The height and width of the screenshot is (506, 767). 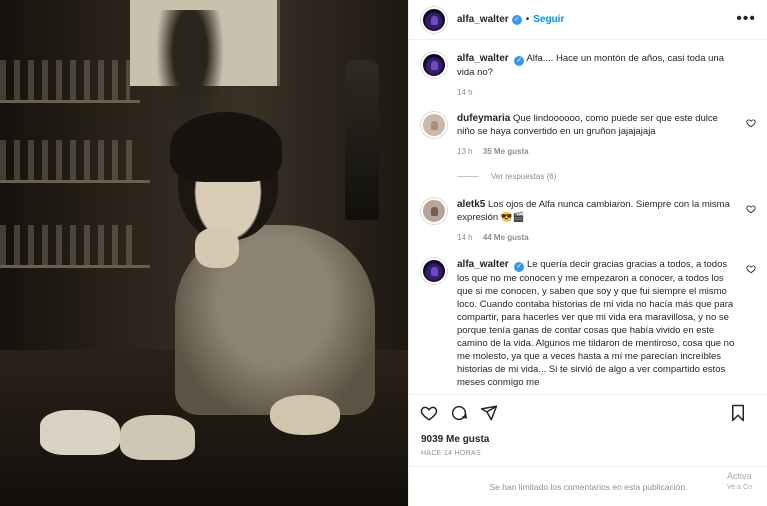 I want to click on view-replies-button: Ver respuestas (6), so click(x=506, y=176).